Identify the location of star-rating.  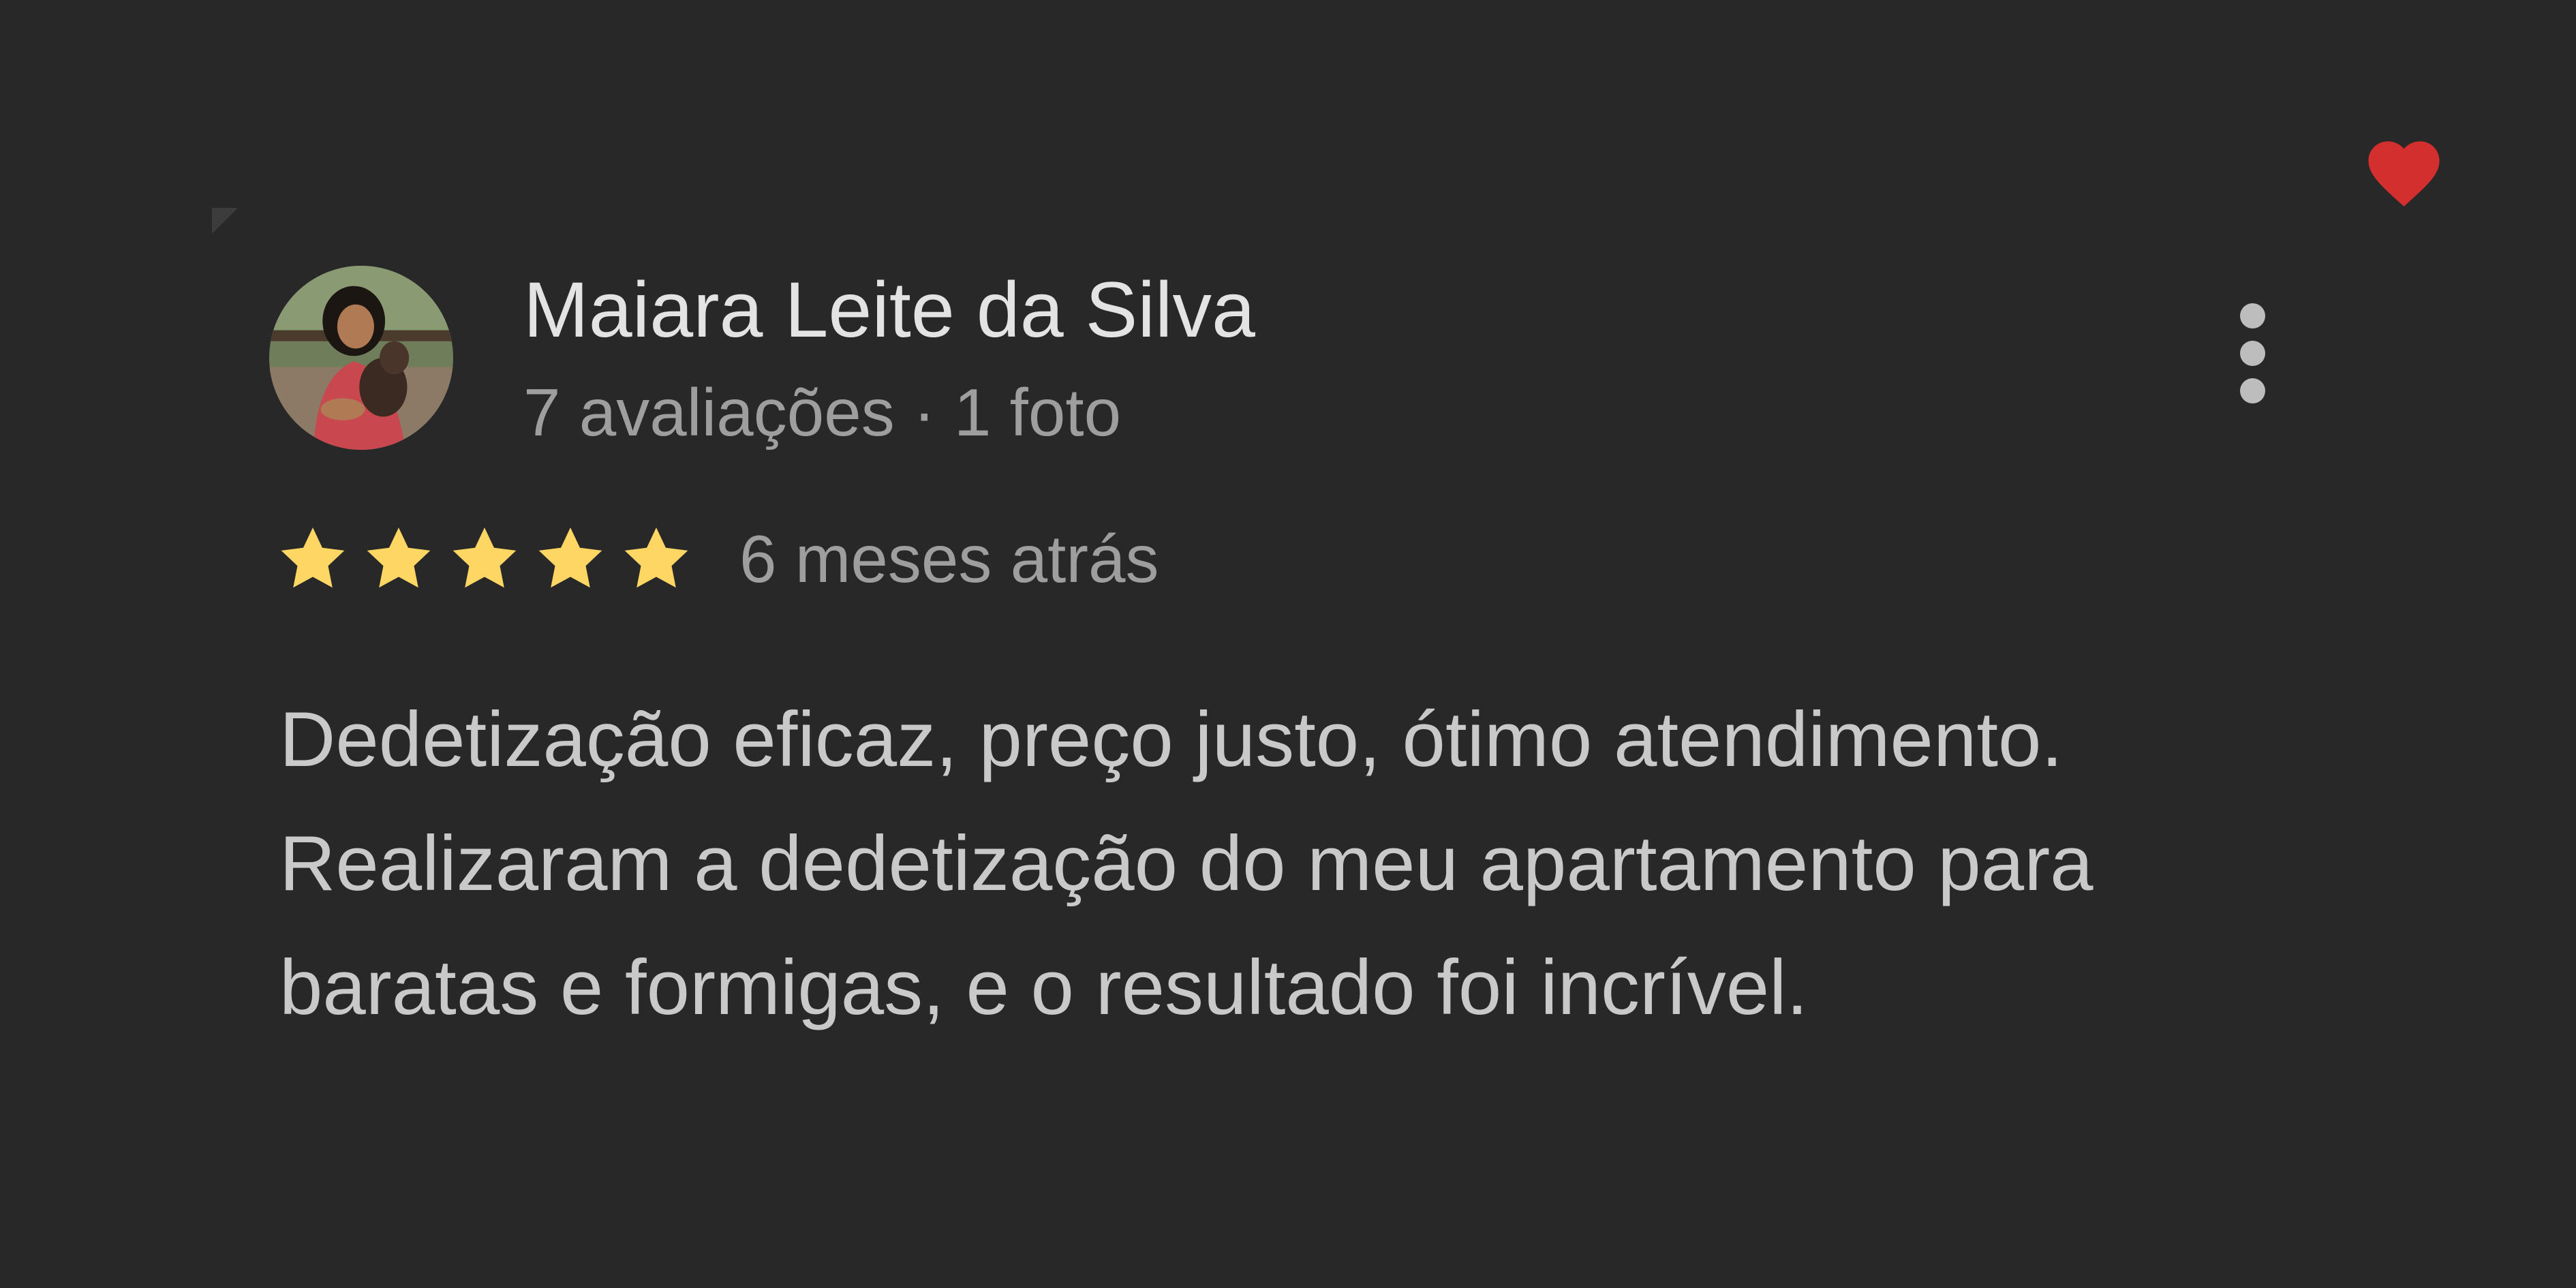
(484, 559).